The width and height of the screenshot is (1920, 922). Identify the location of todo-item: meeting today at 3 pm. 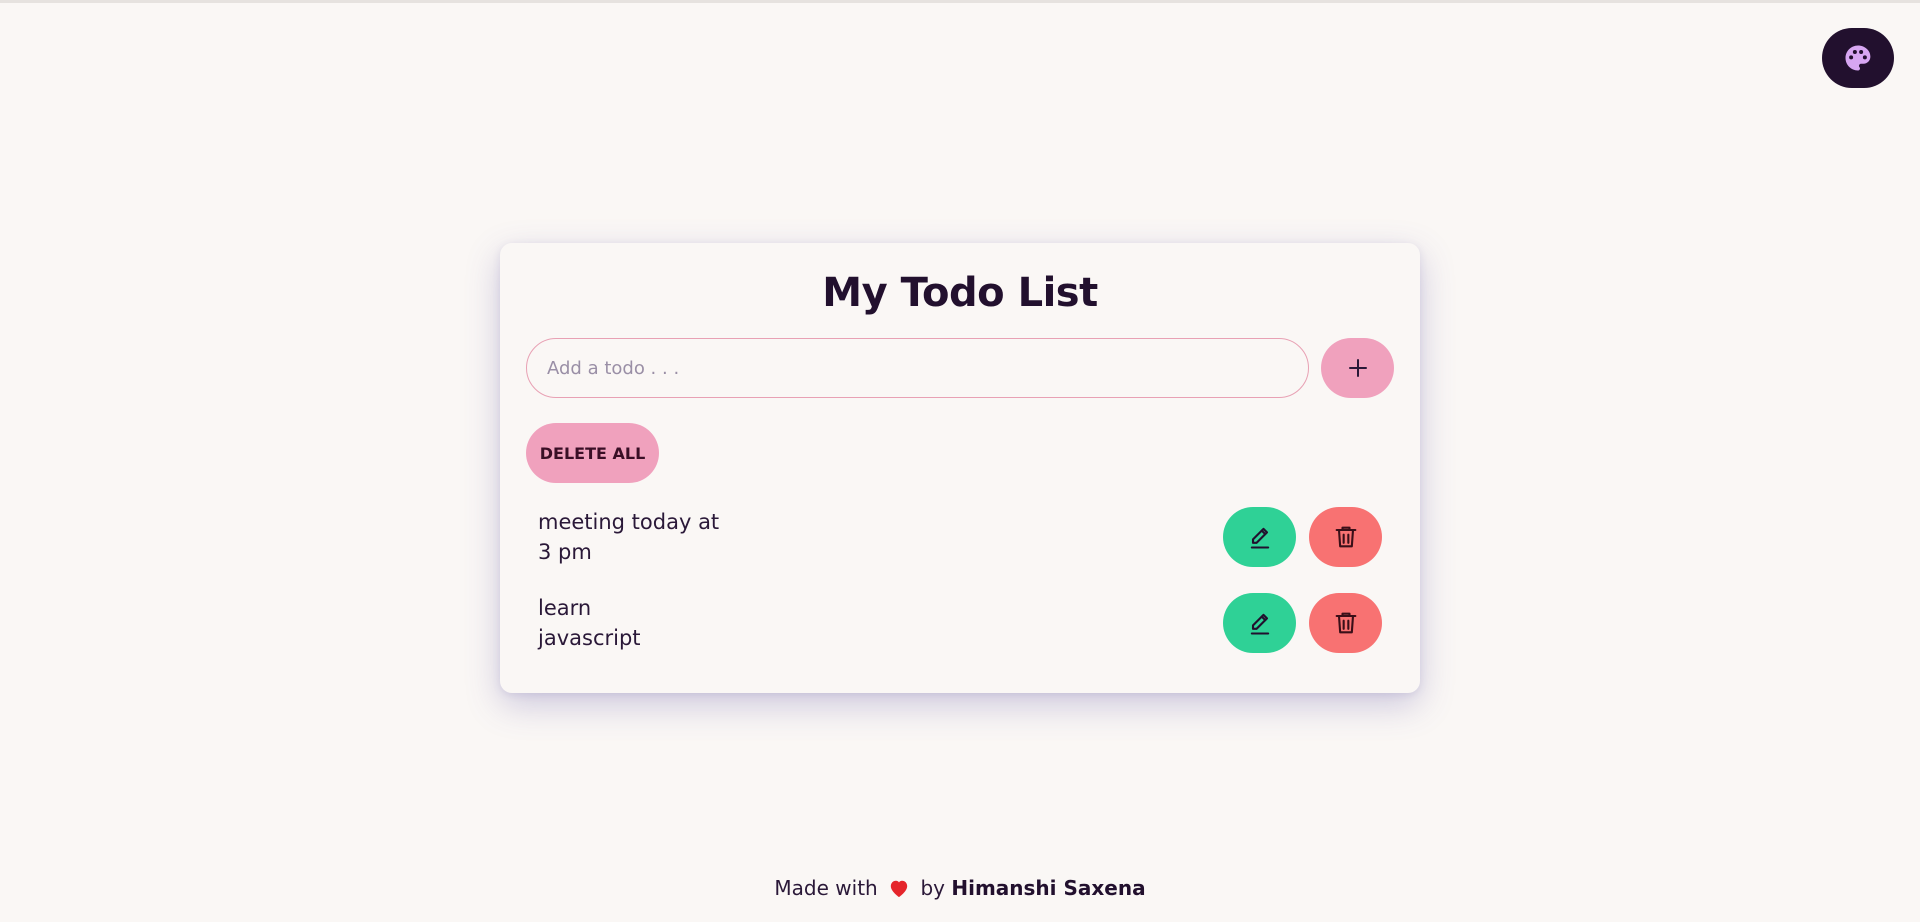
(960, 538).